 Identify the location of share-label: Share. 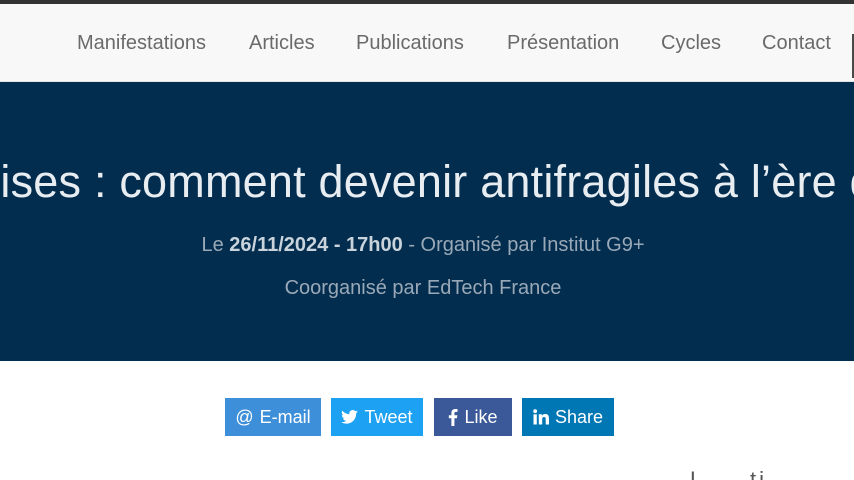
(579, 416).